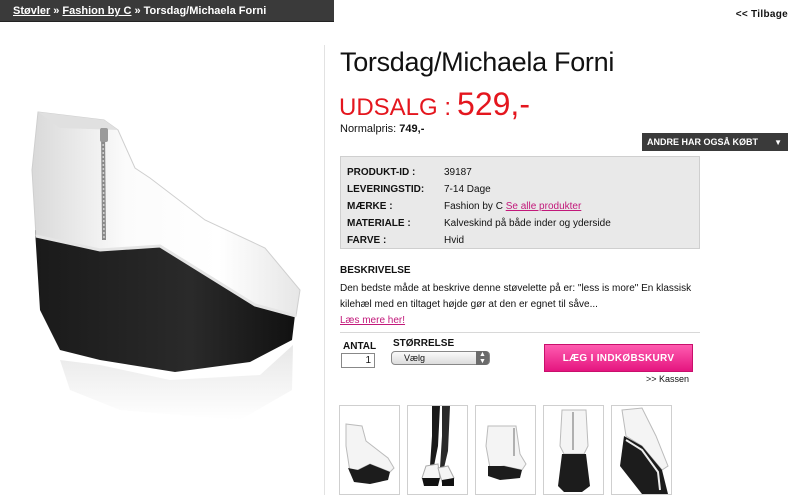  Describe the element at coordinates (493, 104) in the screenshot. I see `sale-price: 529,-` at that location.